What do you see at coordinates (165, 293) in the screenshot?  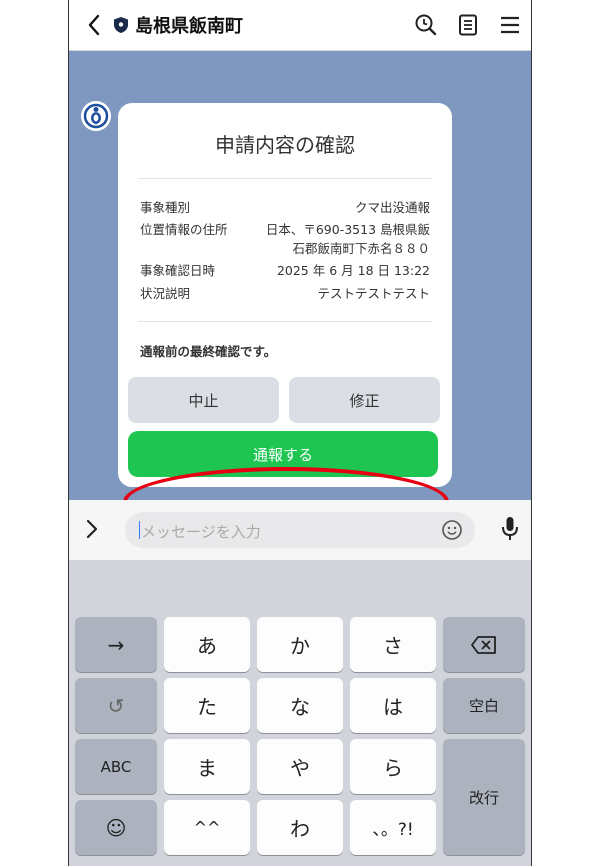 I see `detail-label: 状況説明` at bounding box center [165, 293].